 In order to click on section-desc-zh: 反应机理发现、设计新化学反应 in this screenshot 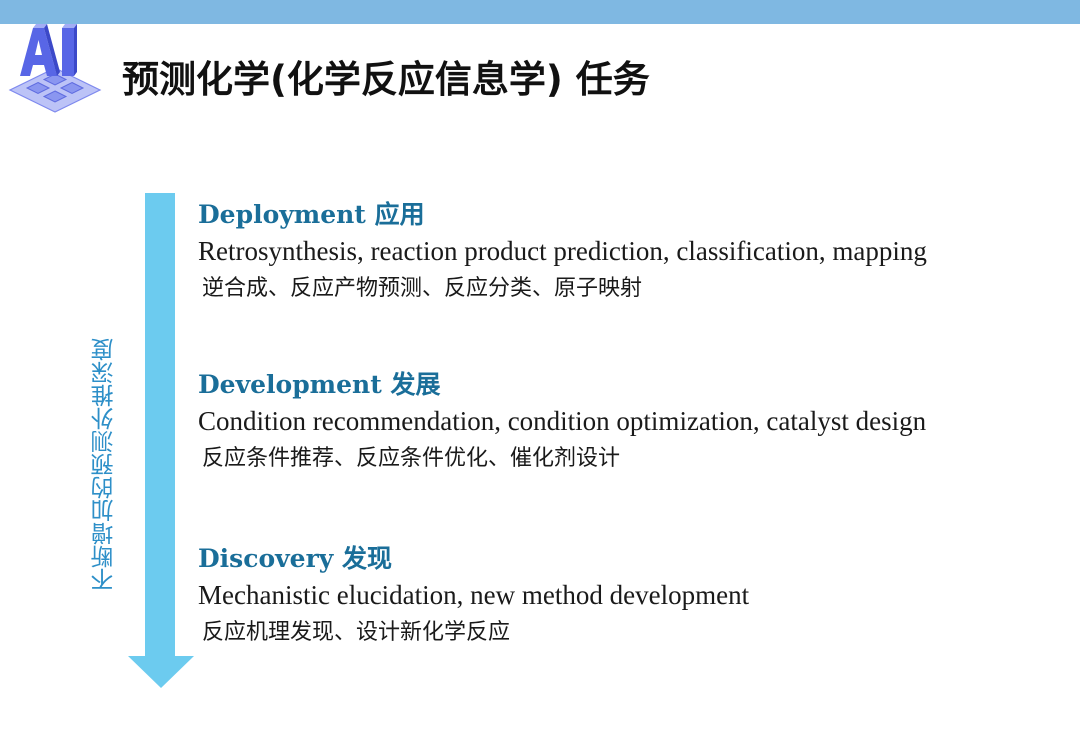, I will do `click(356, 632)`.